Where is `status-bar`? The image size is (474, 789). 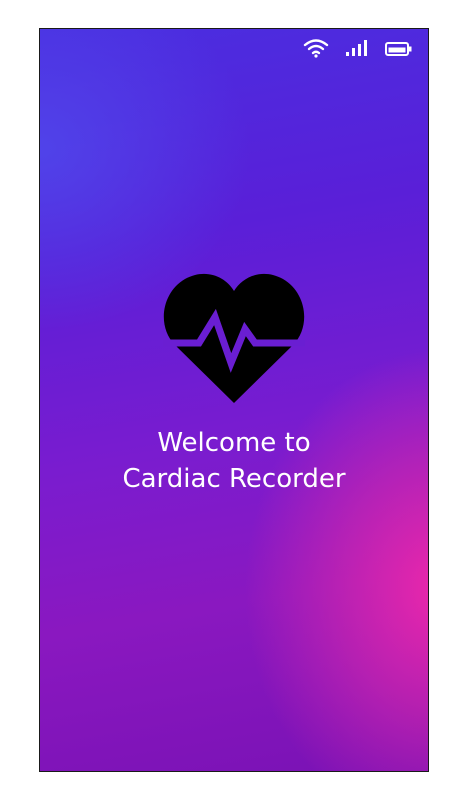
status-bar is located at coordinates (328, 49).